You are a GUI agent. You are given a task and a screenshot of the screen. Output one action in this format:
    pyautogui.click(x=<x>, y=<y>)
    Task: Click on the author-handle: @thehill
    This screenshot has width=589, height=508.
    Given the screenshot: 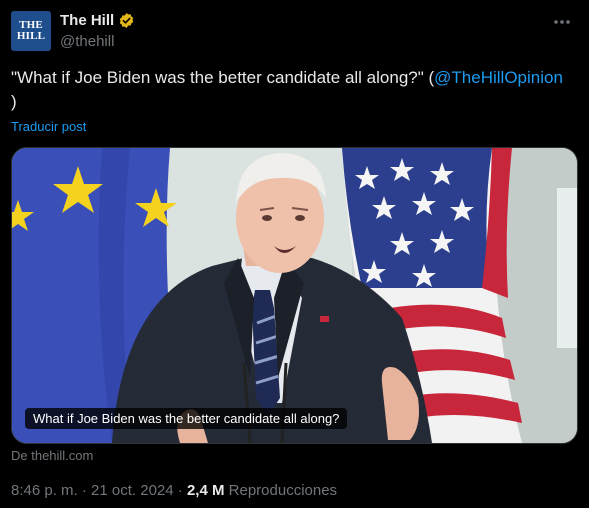 What is the action you would take?
    pyautogui.click(x=87, y=41)
    